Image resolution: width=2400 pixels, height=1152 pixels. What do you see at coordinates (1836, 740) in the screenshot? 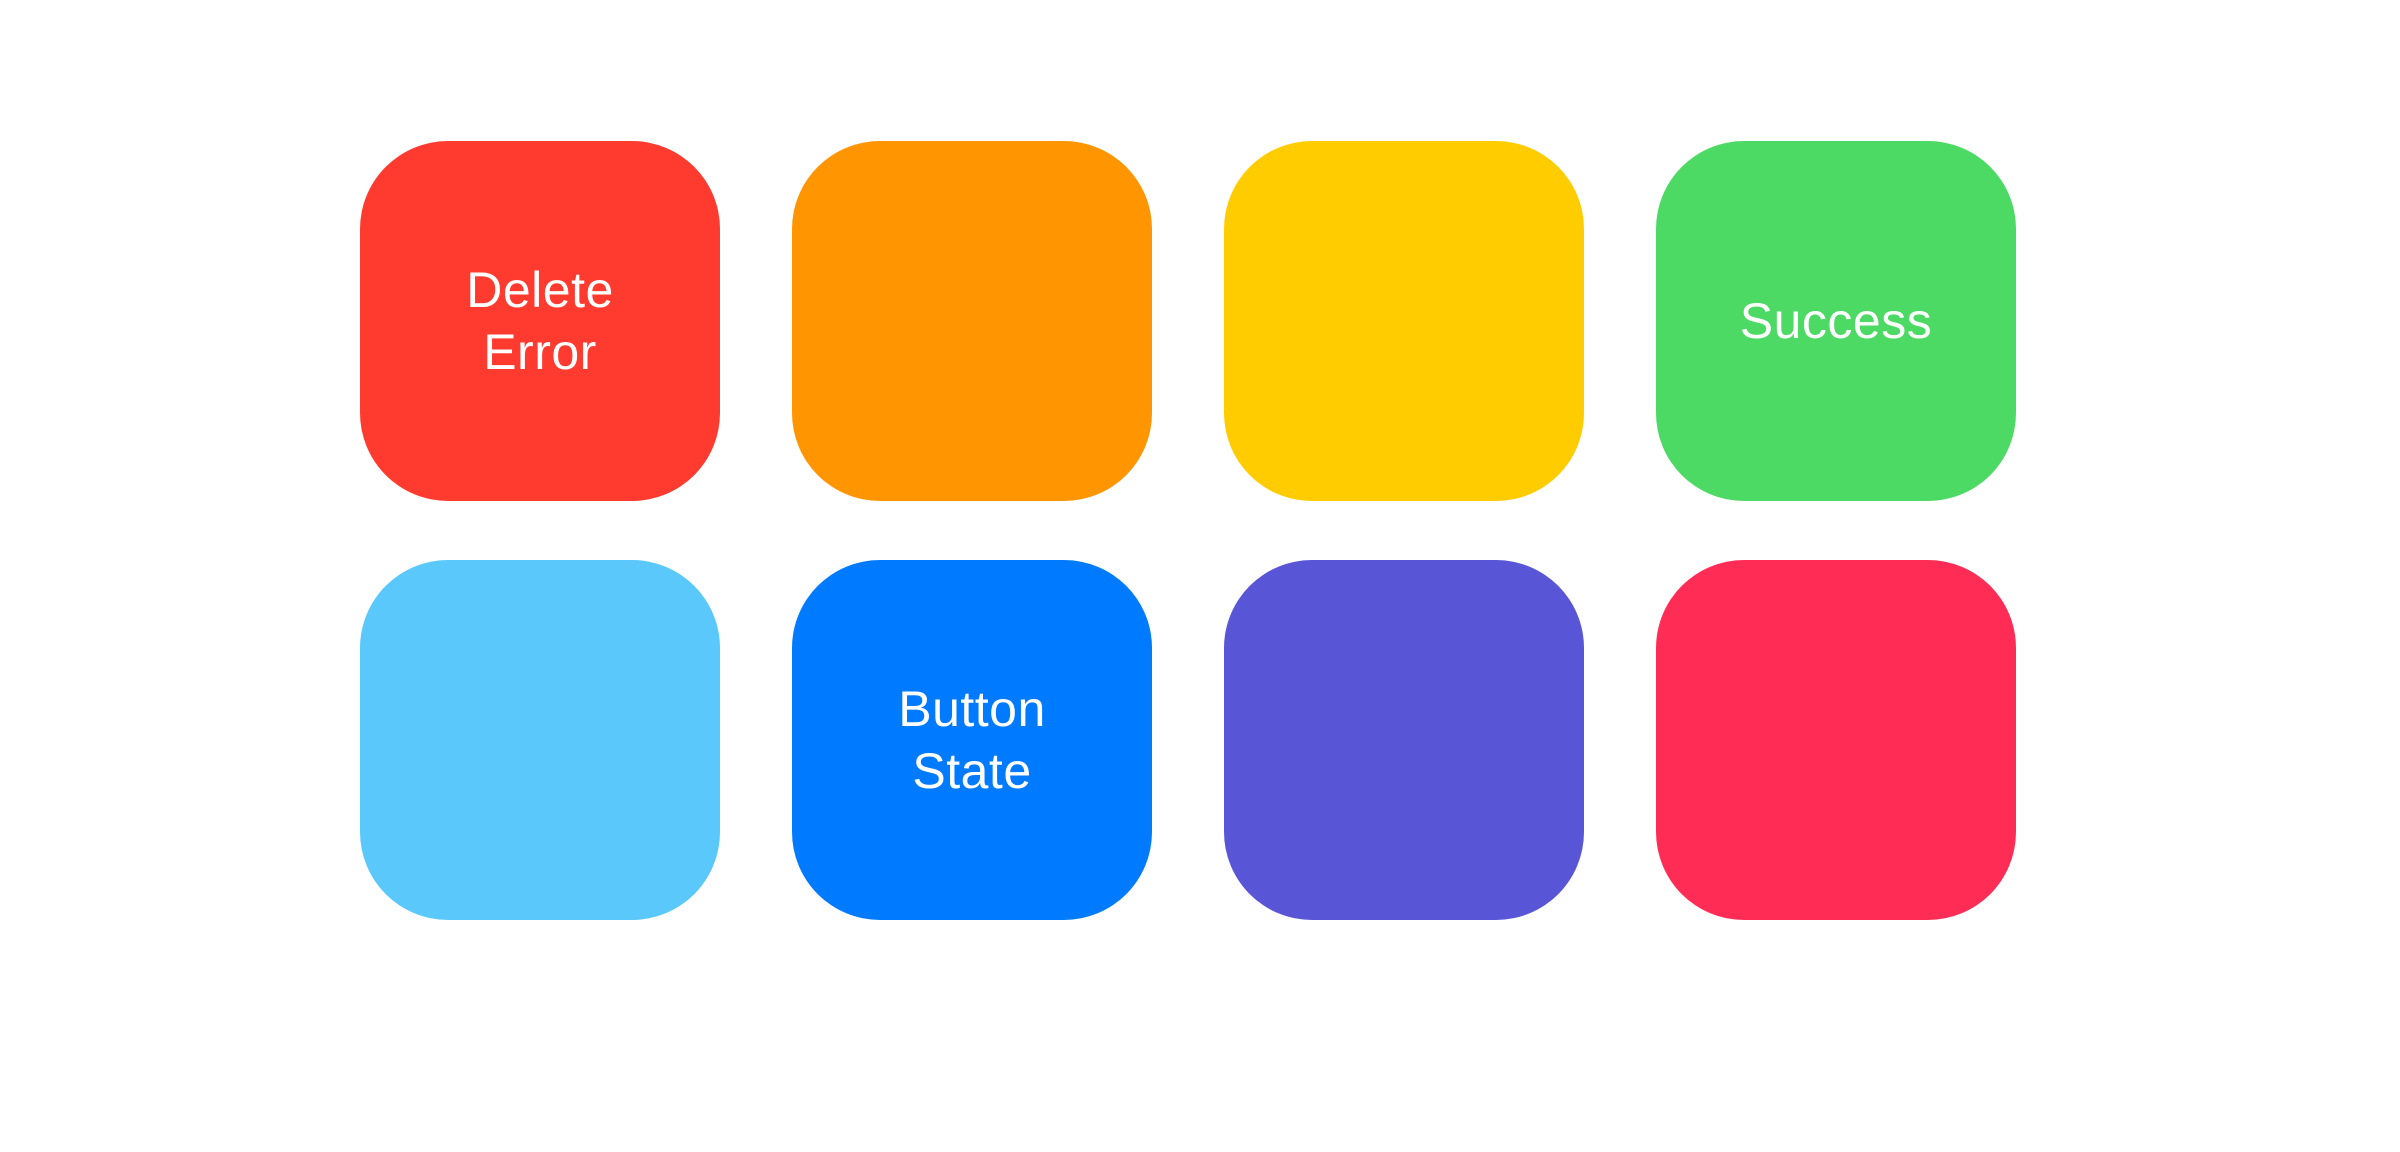
I see `tile-pink` at bounding box center [1836, 740].